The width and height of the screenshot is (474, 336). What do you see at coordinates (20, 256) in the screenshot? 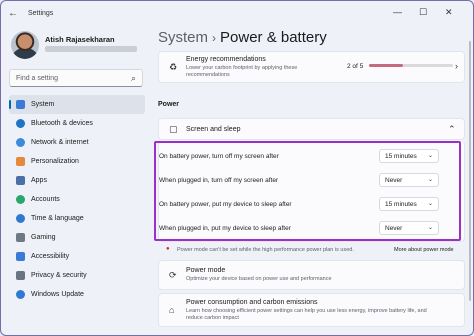
I see `accessibility-icon` at bounding box center [20, 256].